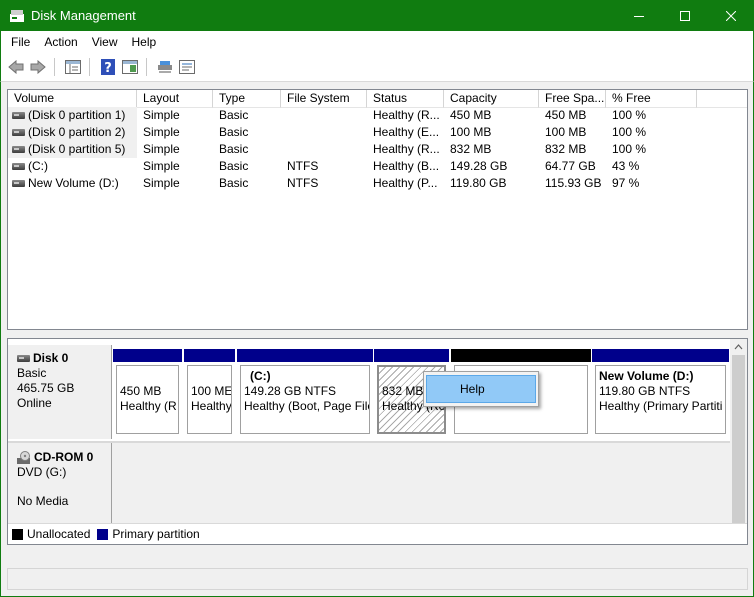 This screenshot has height=597, width=754. I want to click on column-header-type: Type, so click(247, 99).